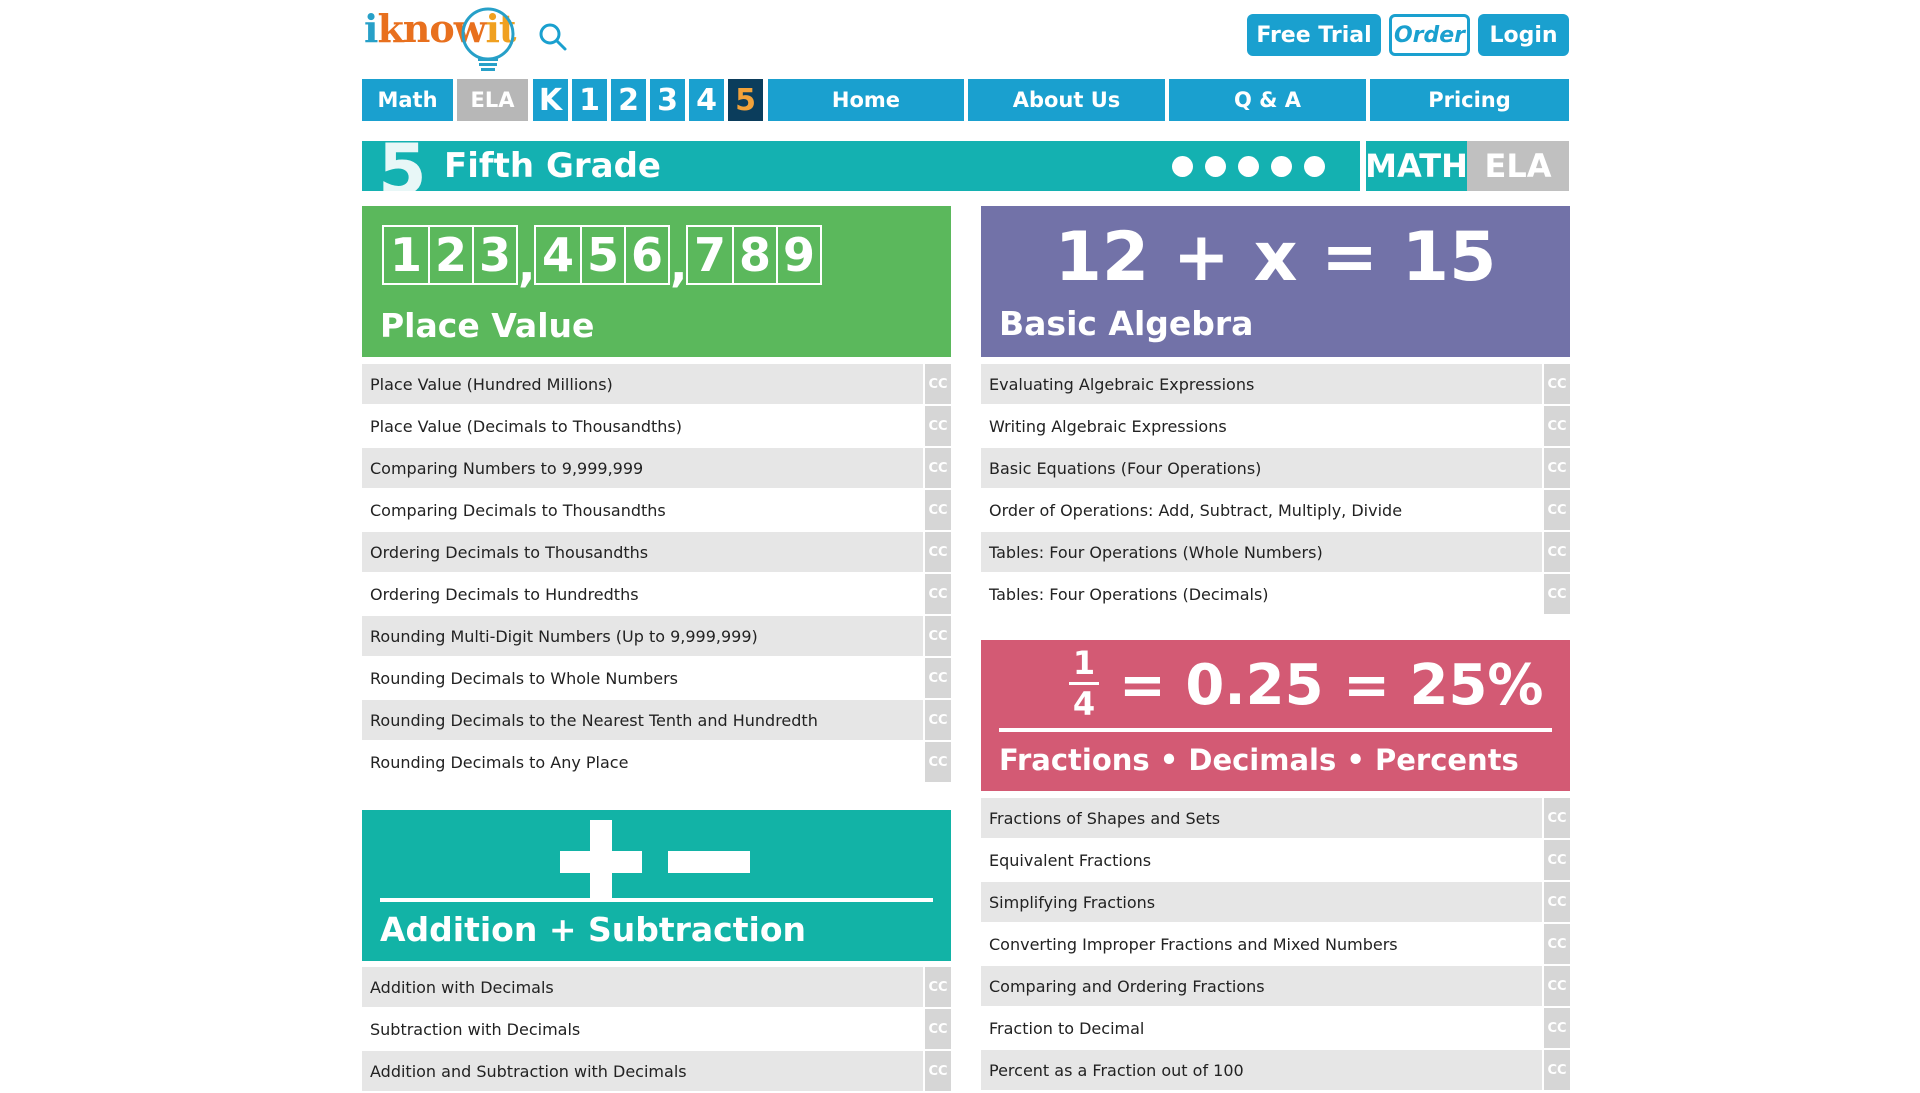 The height and width of the screenshot is (1093, 1920). I want to click on skill-row: Evaluating Algebraic Expressions CC, so click(1275, 385).